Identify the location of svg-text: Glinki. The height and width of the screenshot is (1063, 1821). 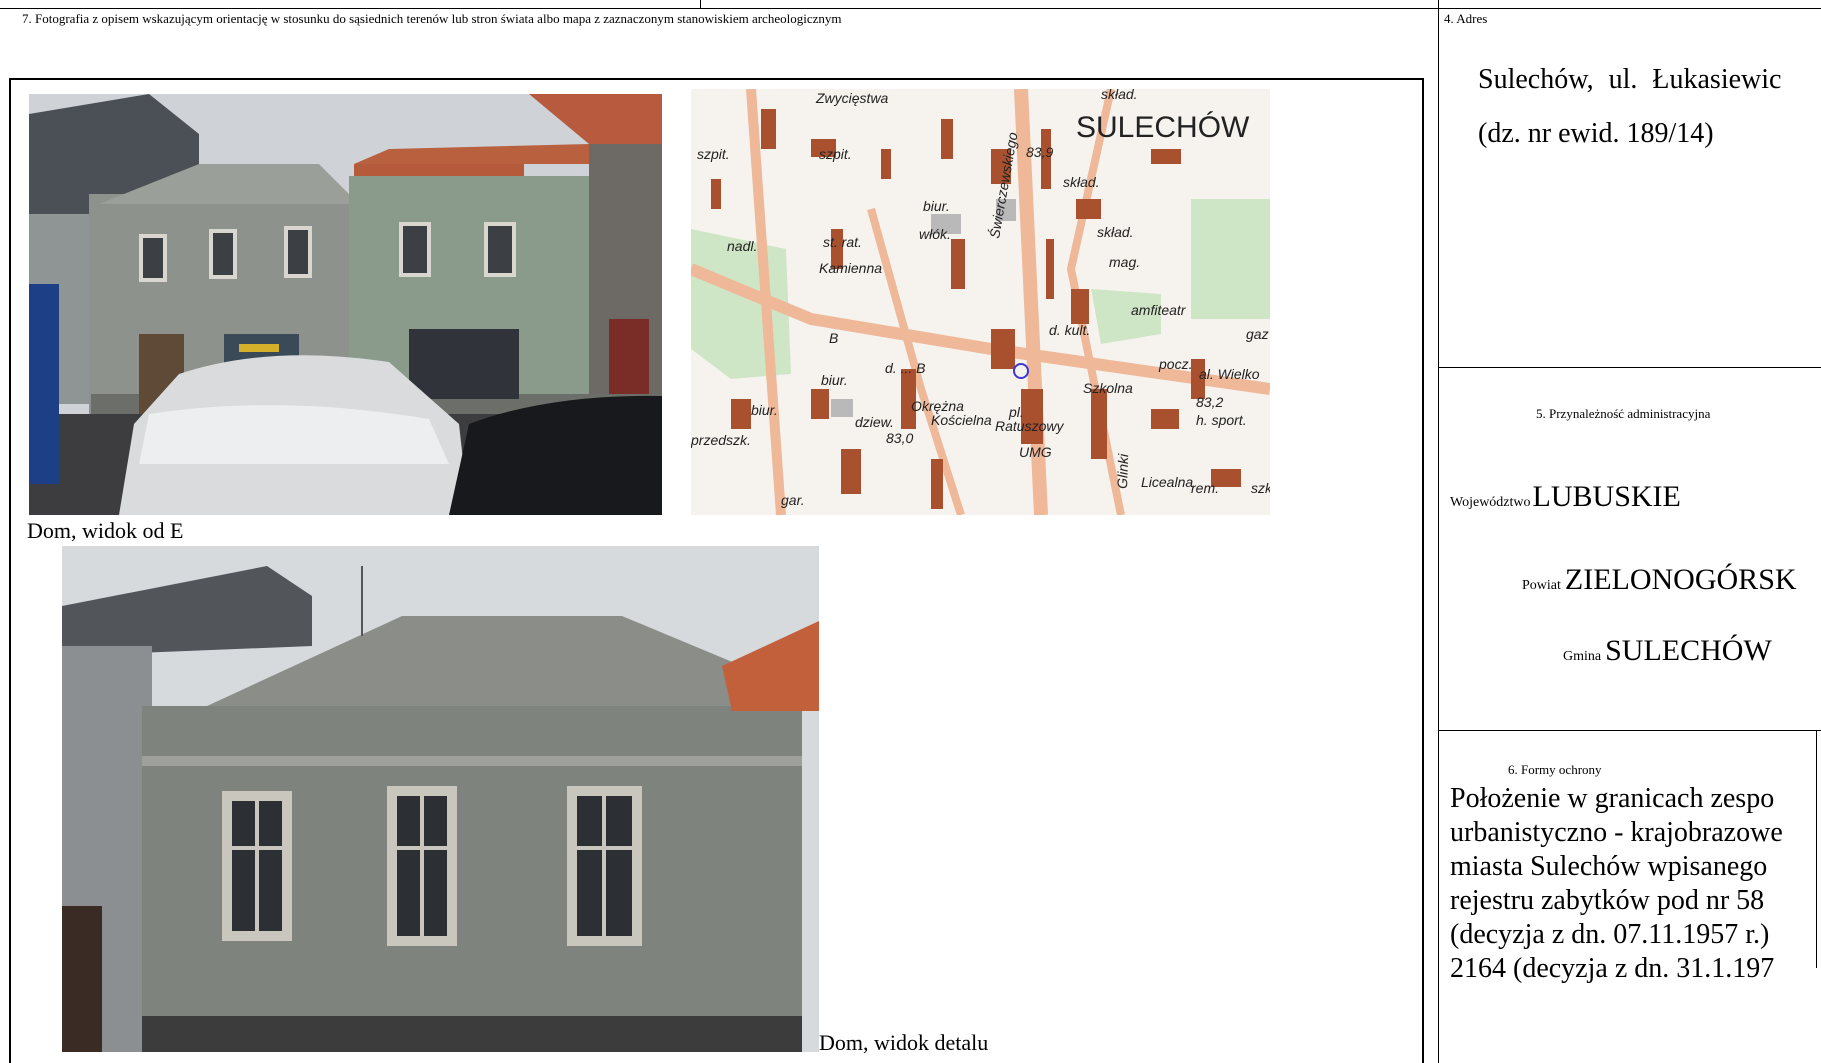
(1122, 471).